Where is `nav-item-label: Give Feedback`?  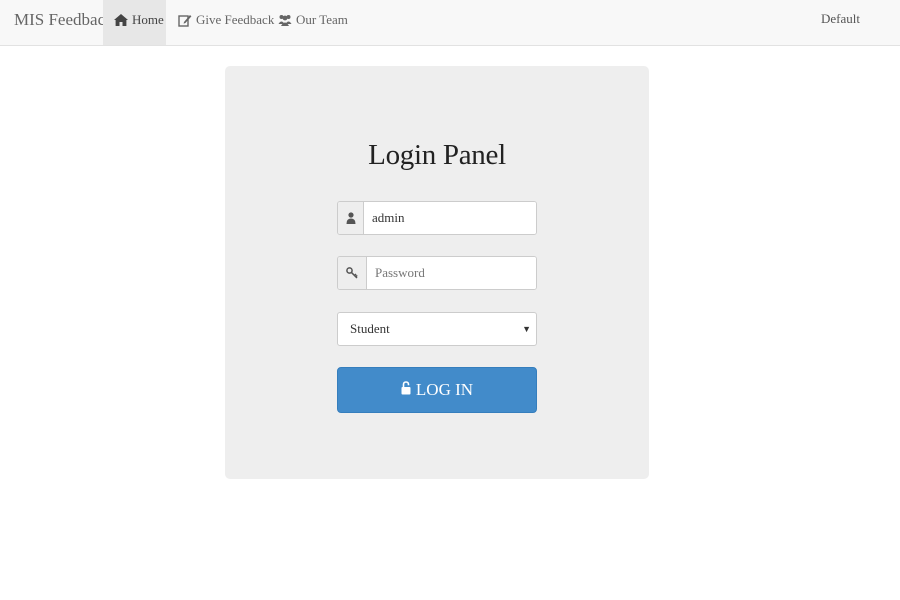 nav-item-label: Give Feedback is located at coordinates (235, 19).